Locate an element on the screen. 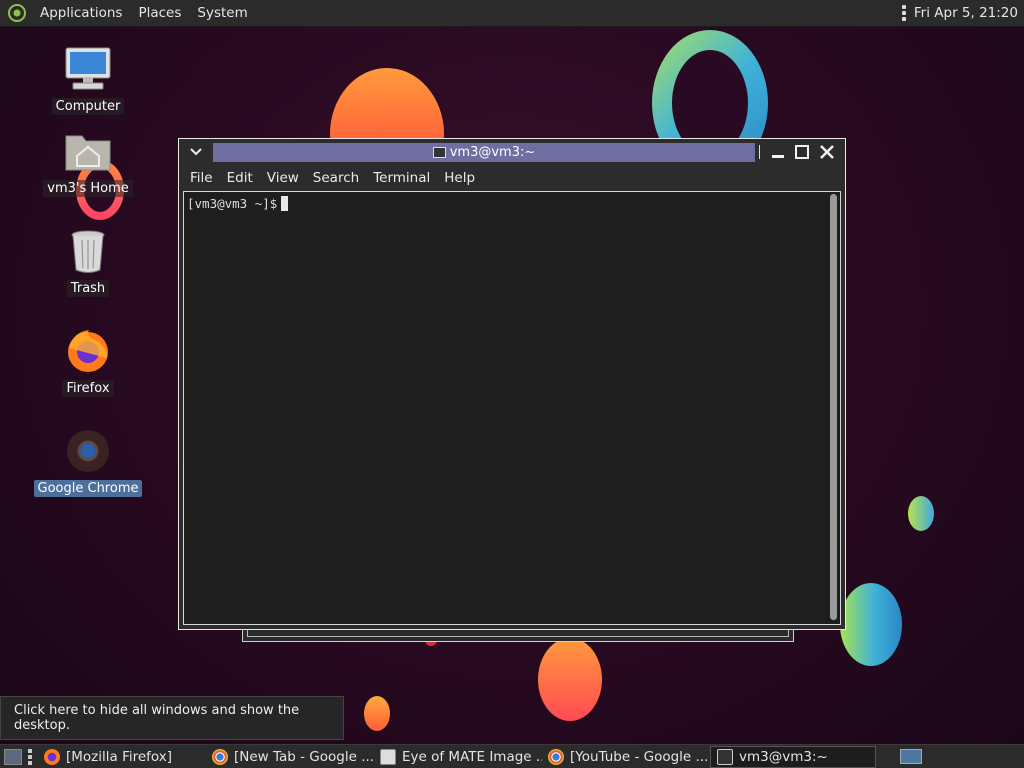 The width and height of the screenshot is (1024, 768). home-folder-icon is located at coordinates (88, 151).